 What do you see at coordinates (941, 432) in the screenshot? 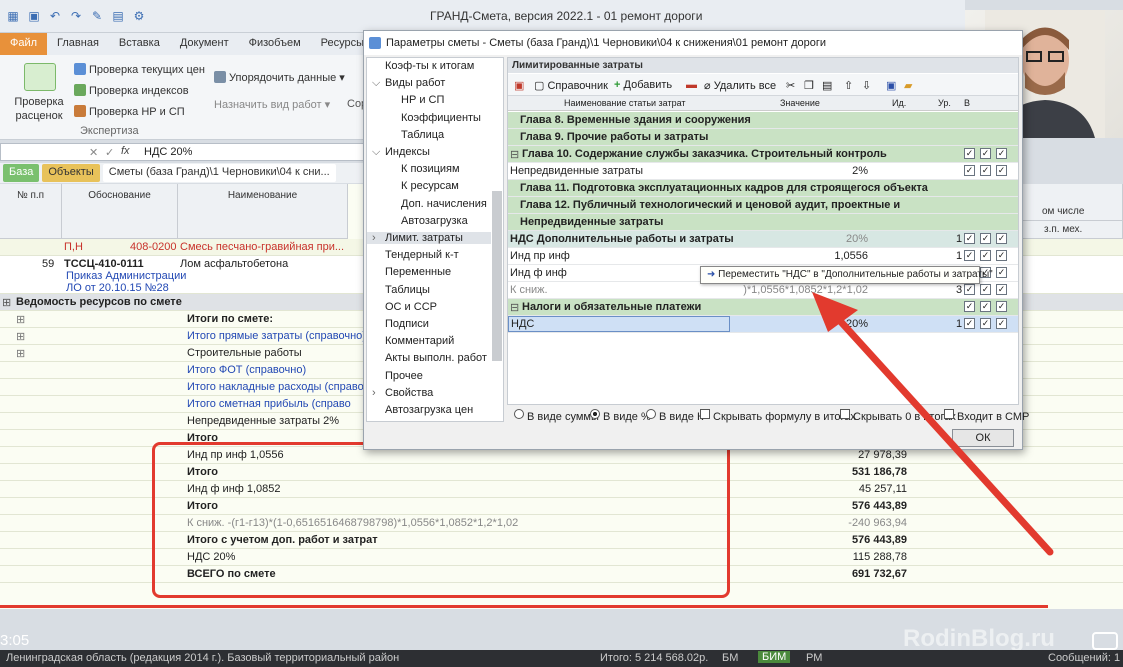
I see `arrow-line` at bounding box center [941, 432].